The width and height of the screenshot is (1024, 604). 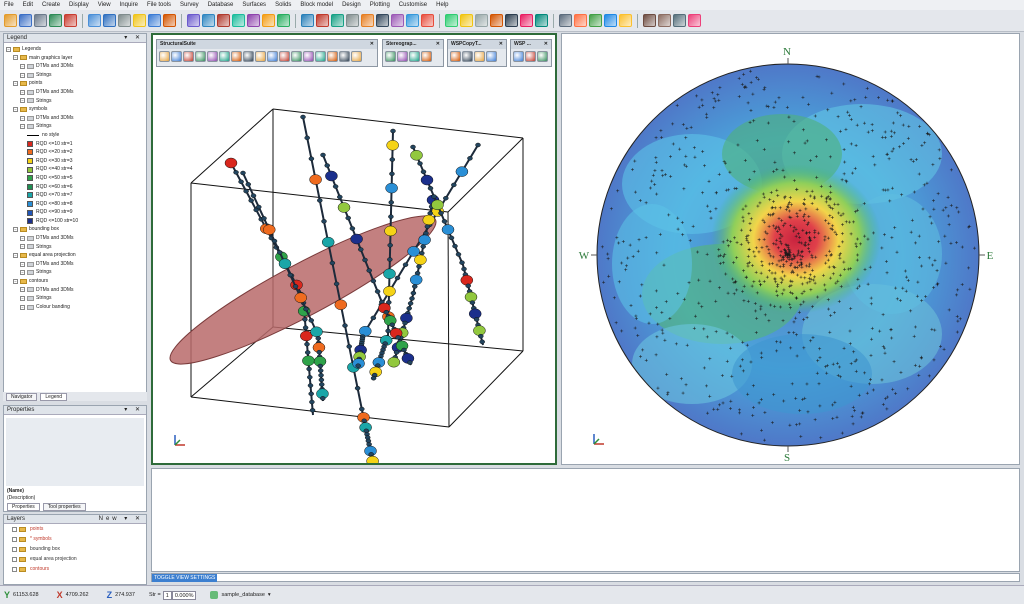 What do you see at coordinates (75, 569) in the screenshot?
I see `layer-item: contours` at bounding box center [75, 569].